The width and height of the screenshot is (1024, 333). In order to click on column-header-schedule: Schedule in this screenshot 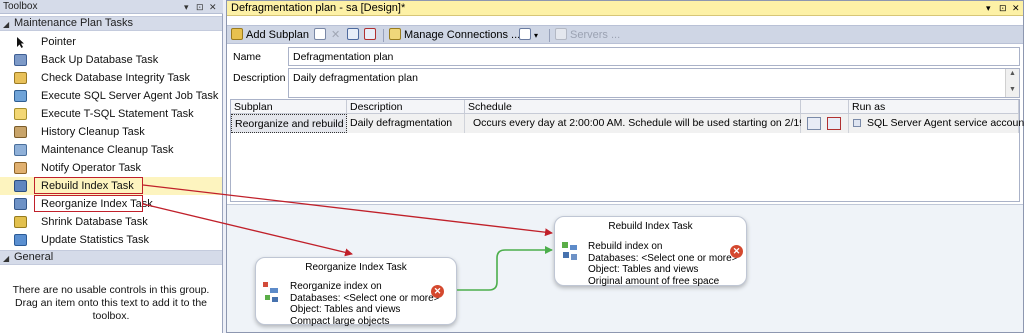, I will do `click(633, 107)`.